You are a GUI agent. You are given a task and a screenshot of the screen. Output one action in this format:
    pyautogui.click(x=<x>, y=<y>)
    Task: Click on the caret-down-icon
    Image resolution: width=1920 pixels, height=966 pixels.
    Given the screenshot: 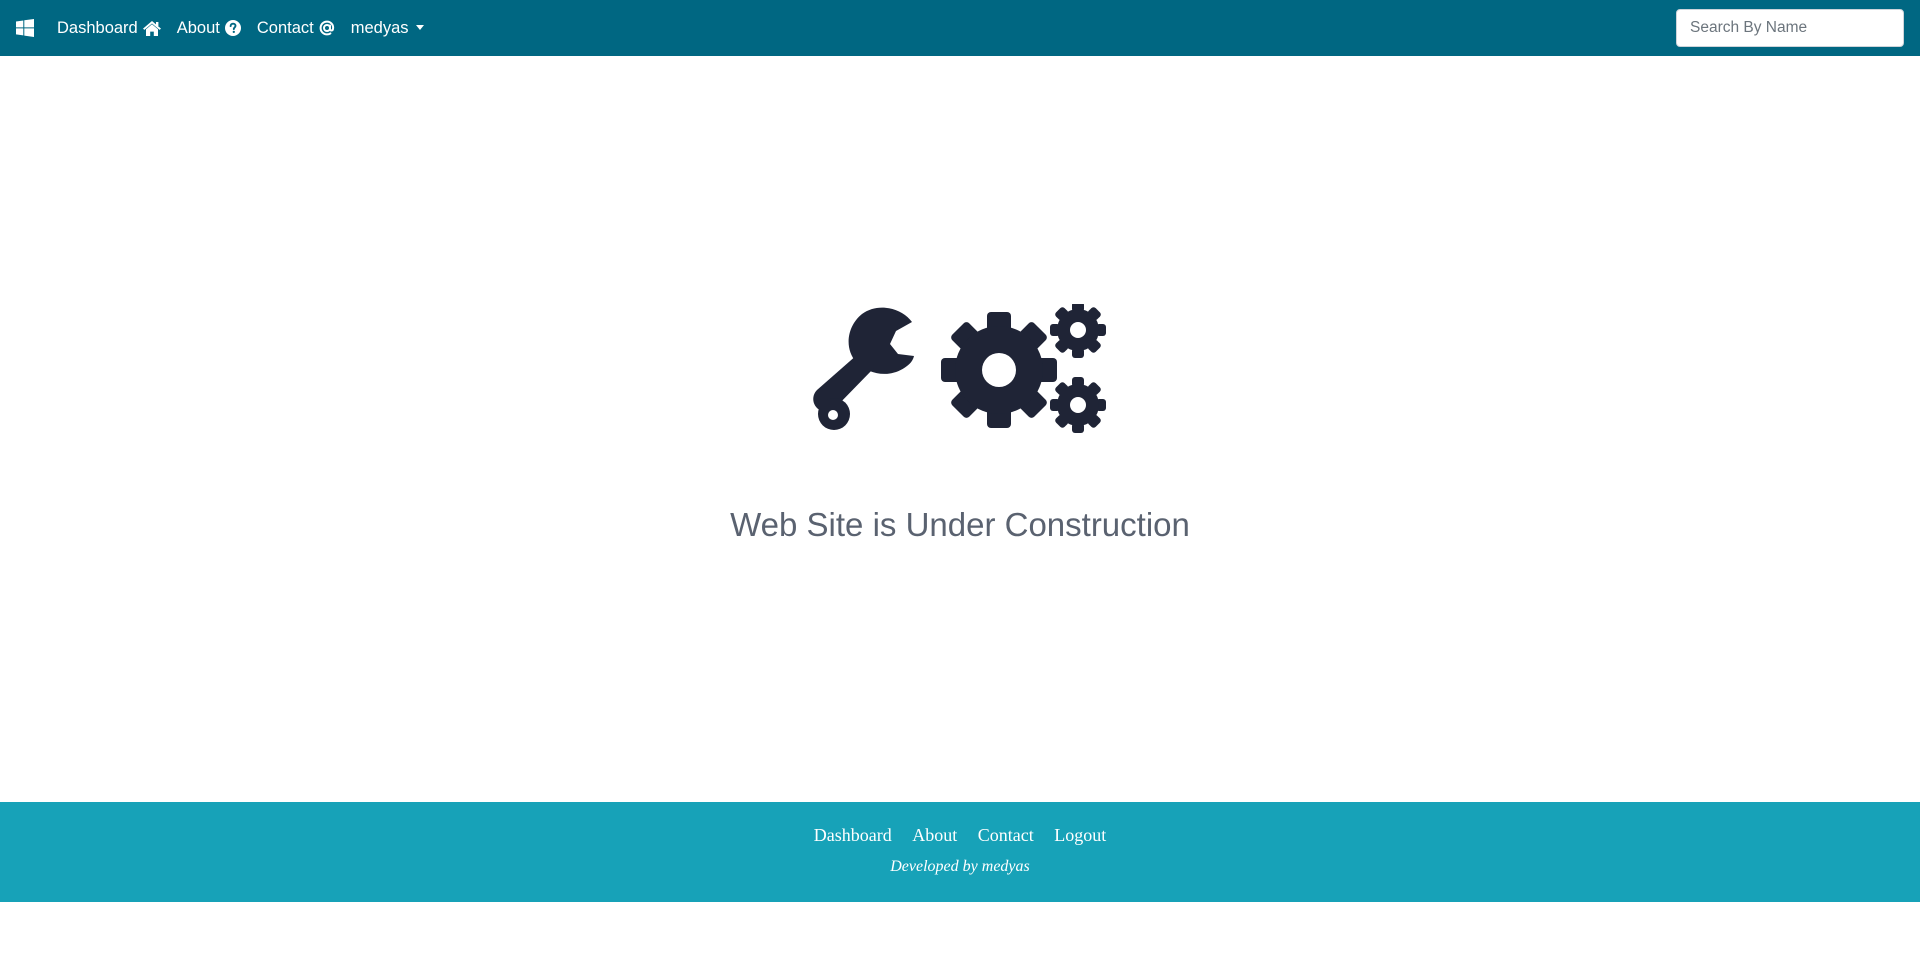 What is the action you would take?
    pyautogui.click(x=419, y=27)
    